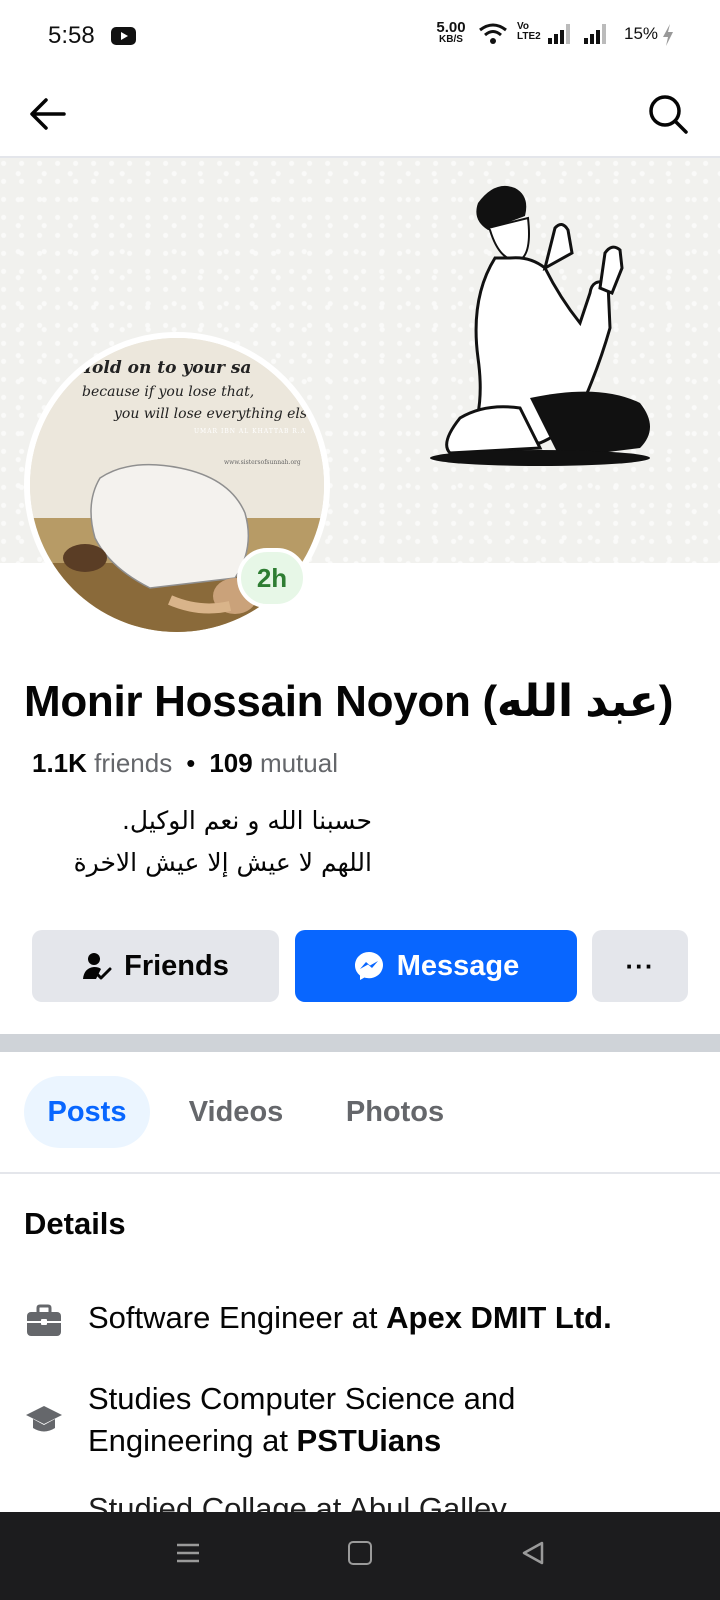 This screenshot has height=1600, width=720. What do you see at coordinates (451, 32) in the screenshot?
I see `network-speed: 5.00 KB/S` at bounding box center [451, 32].